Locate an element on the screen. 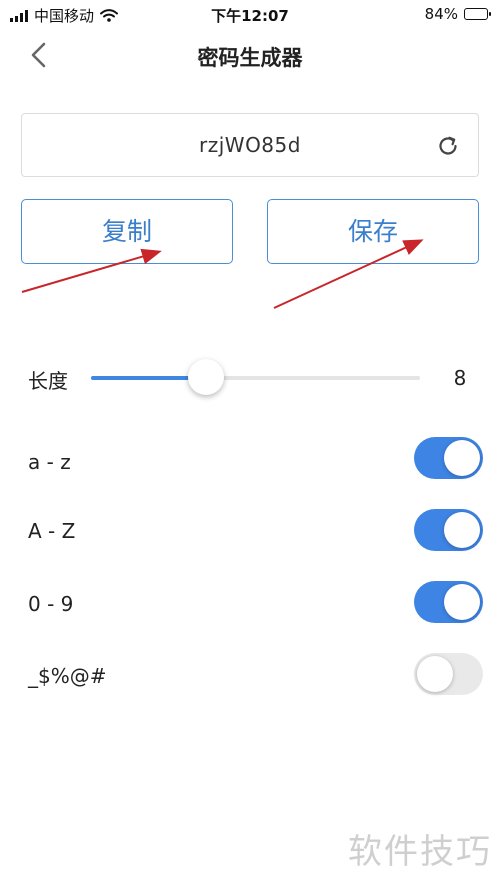 The height and width of the screenshot is (889, 500). status-right: 84% is located at coordinates (457, 14).